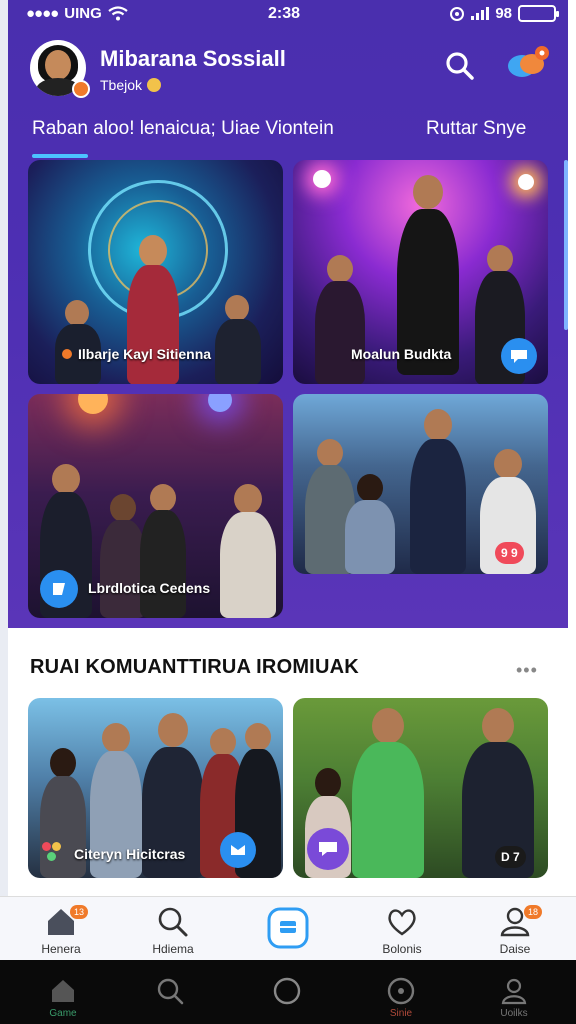  I want to click on sys-home: Game, so click(63, 992).